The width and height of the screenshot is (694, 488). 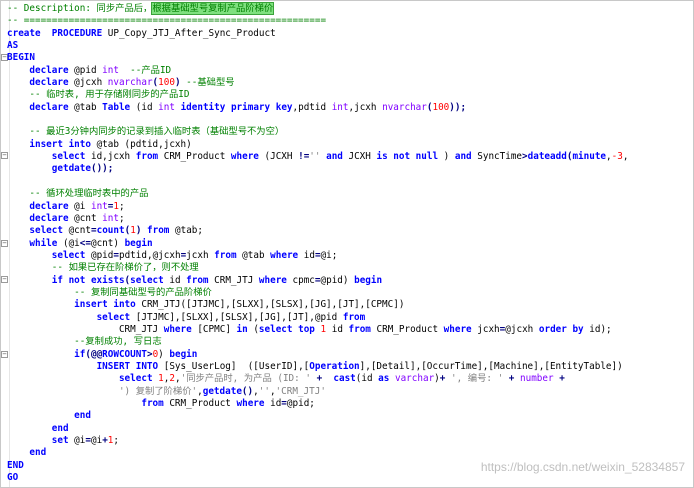 What do you see at coordinates (157, 132) in the screenshot?
I see `code-token: -- 最近3分钟内同步的记录到插入临时表（基础型号不为空）` at bounding box center [157, 132].